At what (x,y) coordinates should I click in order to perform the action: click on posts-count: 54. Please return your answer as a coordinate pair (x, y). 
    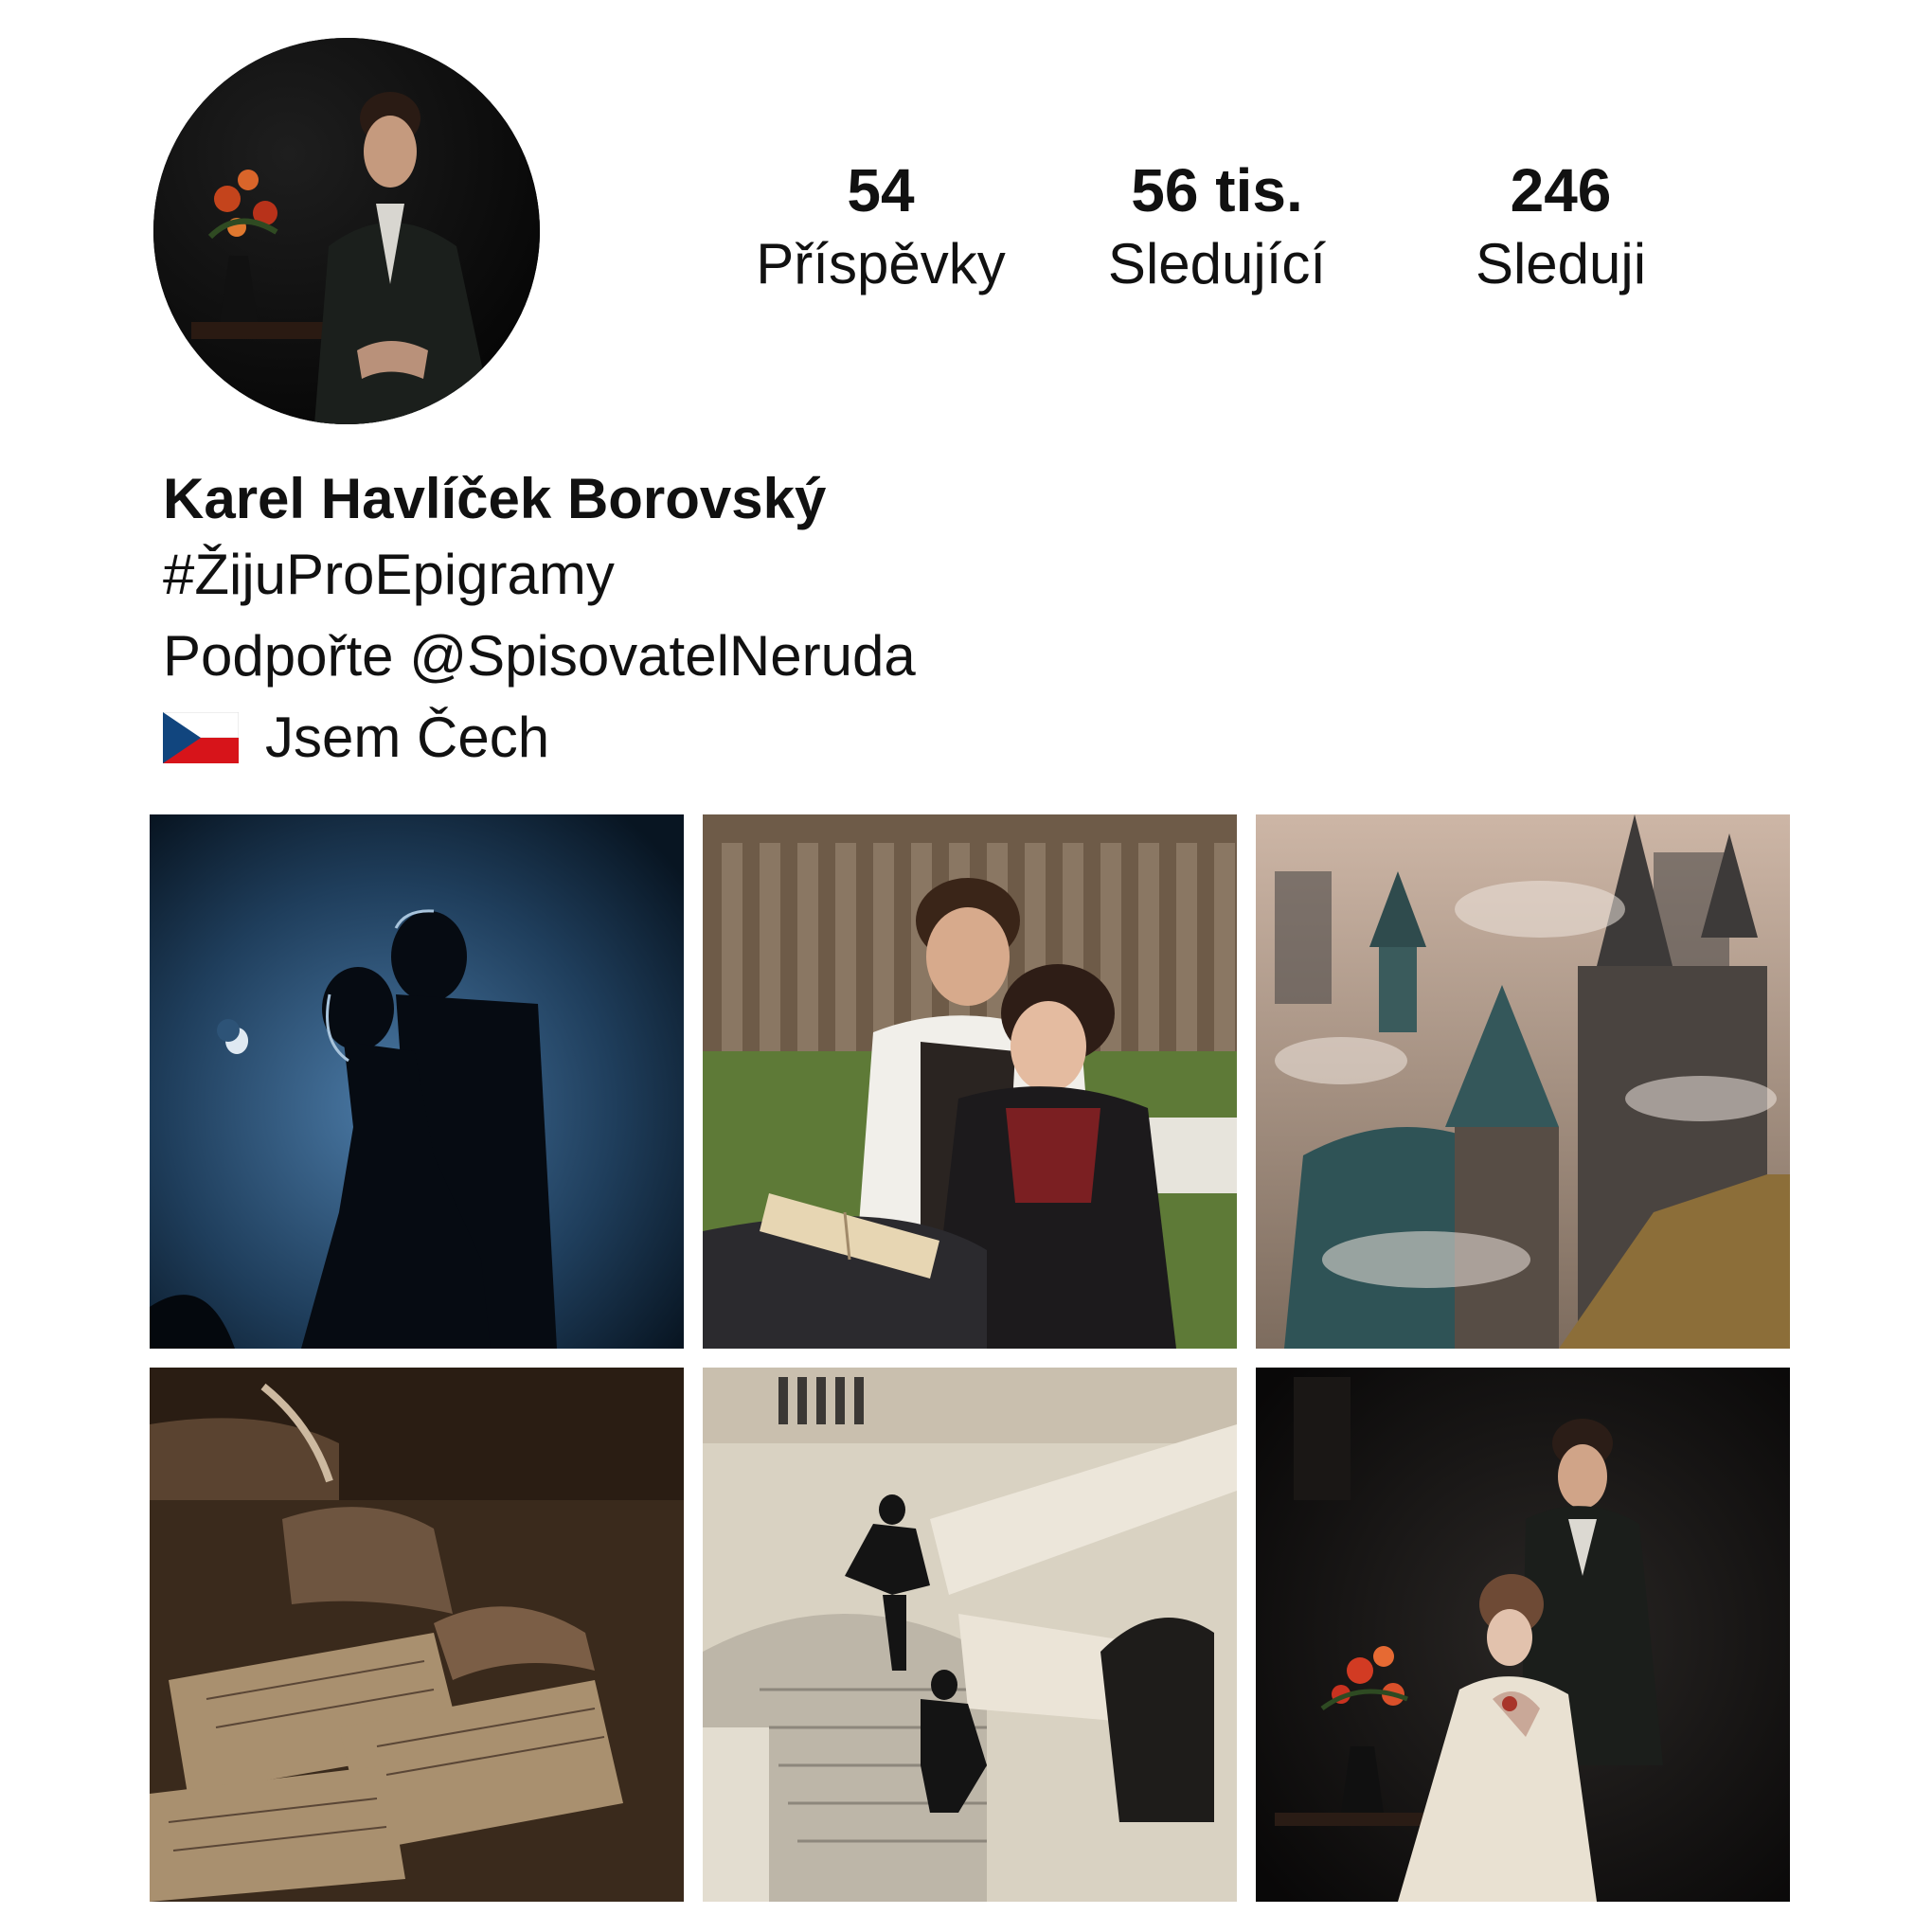
    Looking at the image, I should click on (881, 190).